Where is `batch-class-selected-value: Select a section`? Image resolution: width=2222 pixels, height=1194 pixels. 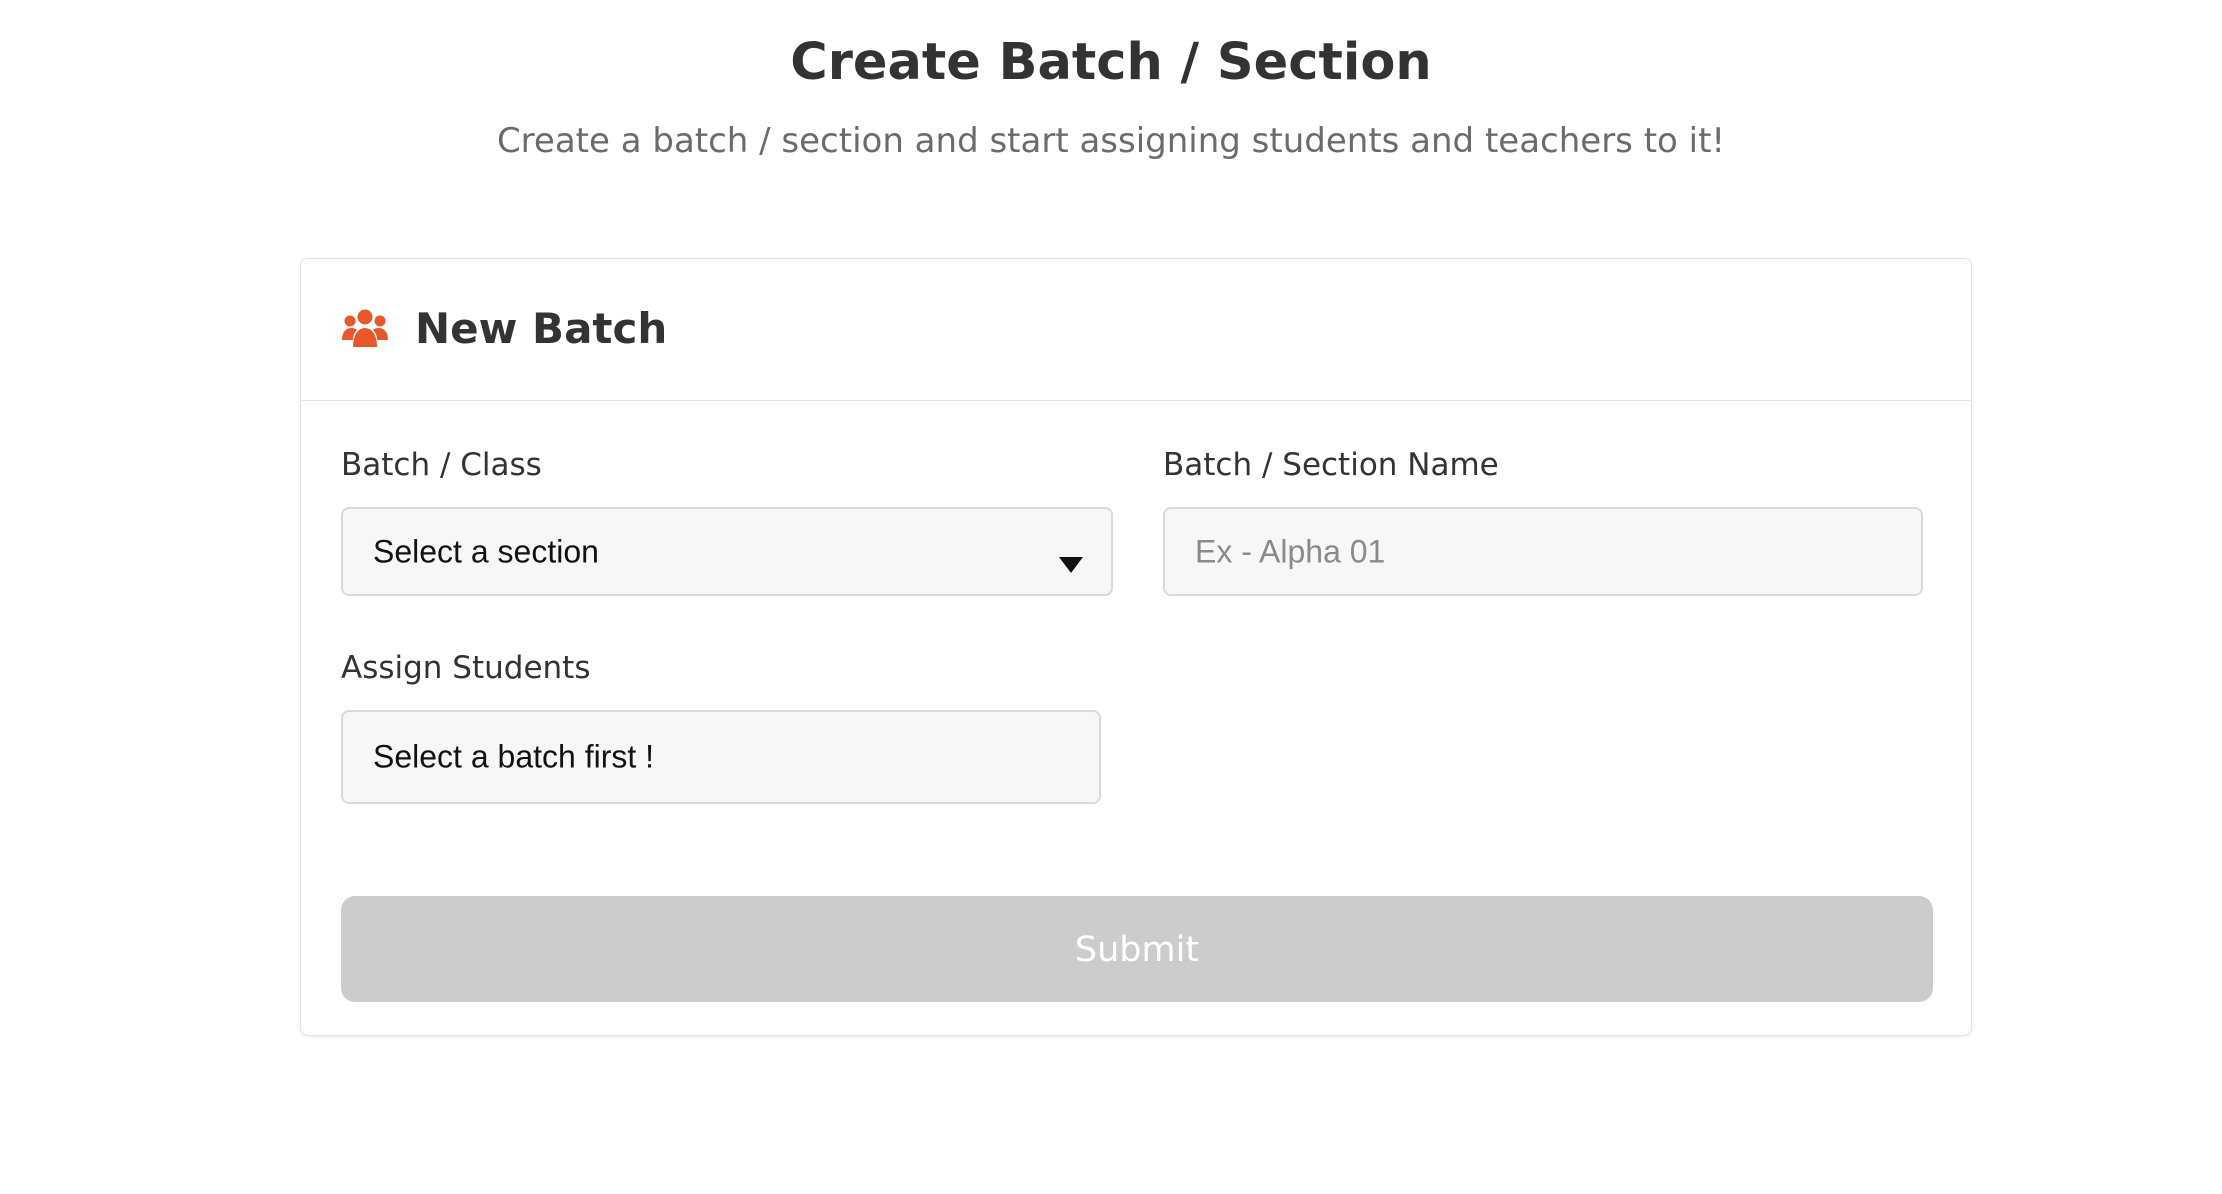
batch-class-selected-value: Select a section is located at coordinates (486, 551).